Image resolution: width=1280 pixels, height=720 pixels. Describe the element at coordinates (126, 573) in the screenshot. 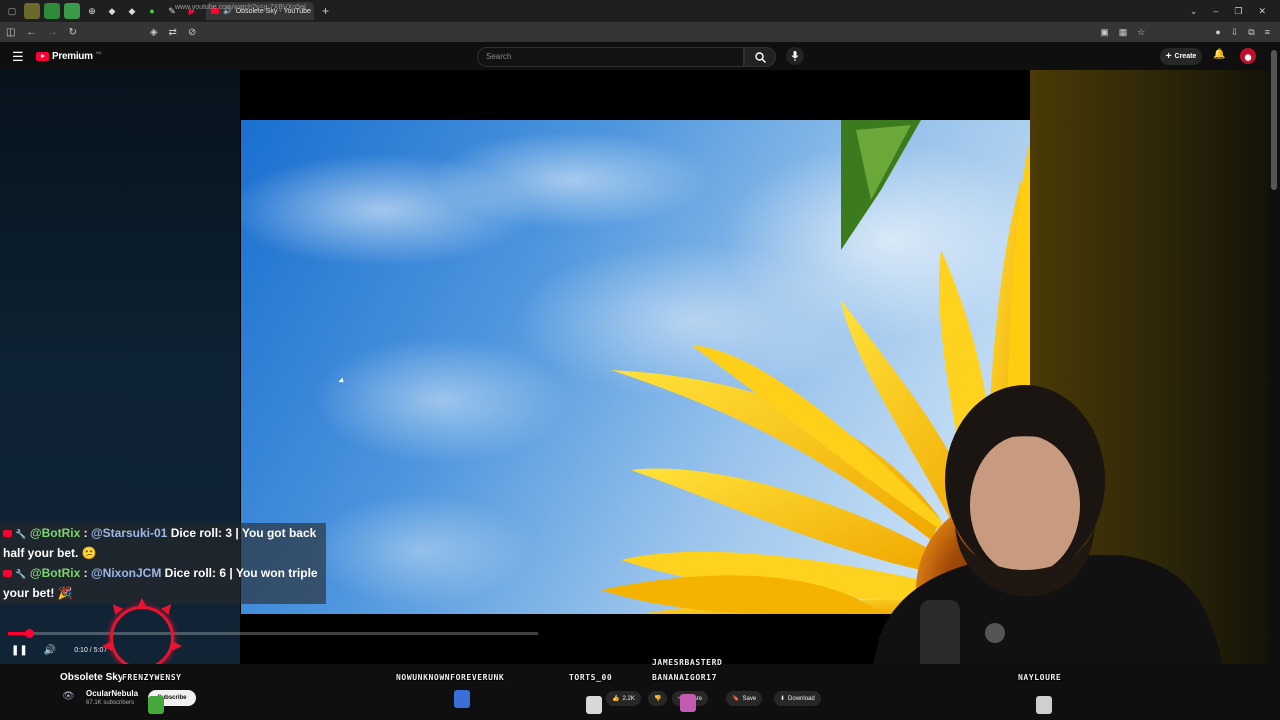

I see `chat-mention: @NixonJCM` at that location.